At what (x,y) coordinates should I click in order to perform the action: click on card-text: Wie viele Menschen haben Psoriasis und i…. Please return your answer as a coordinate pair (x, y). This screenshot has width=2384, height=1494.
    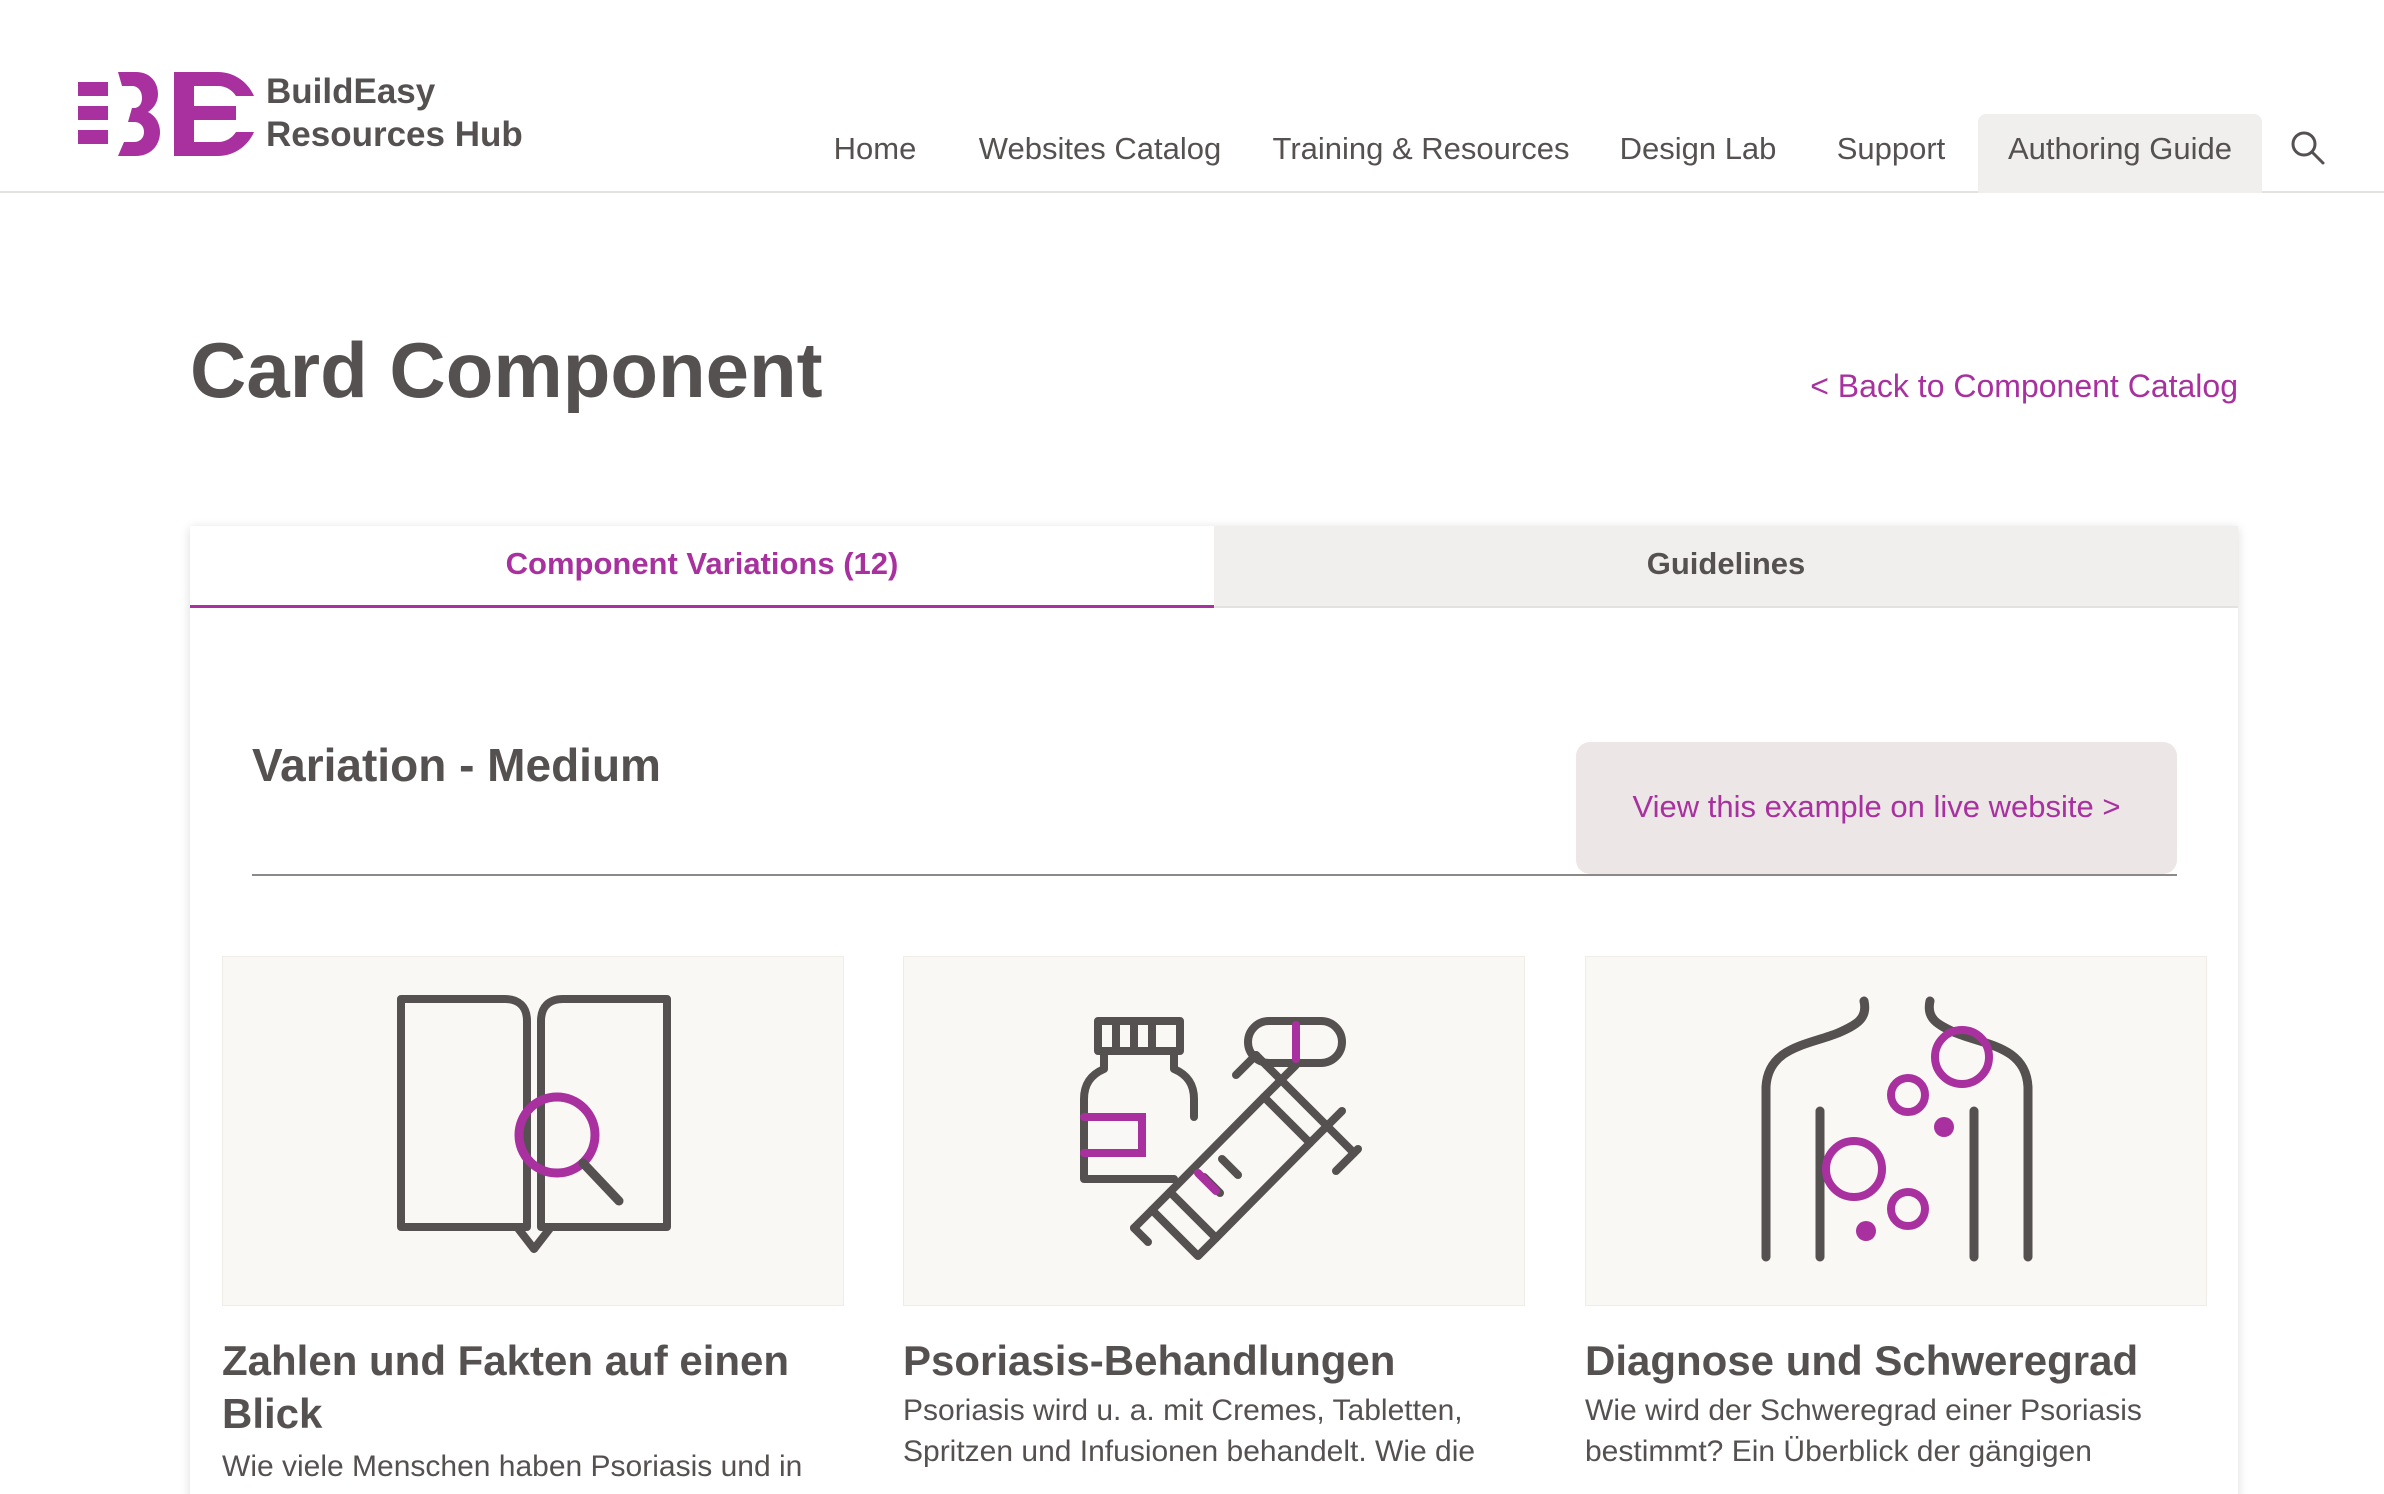
    Looking at the image, I should click on (512, 1466).